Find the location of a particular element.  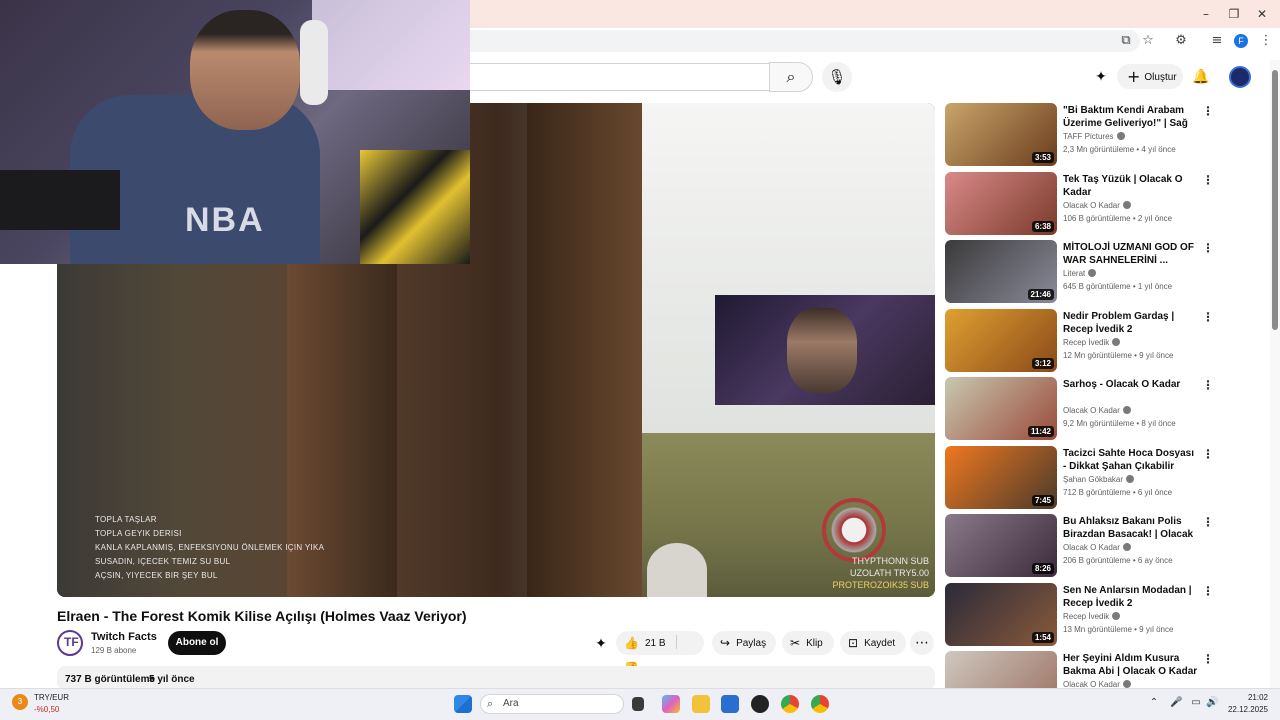

chrome-icon is located at coordinates (790, 704).